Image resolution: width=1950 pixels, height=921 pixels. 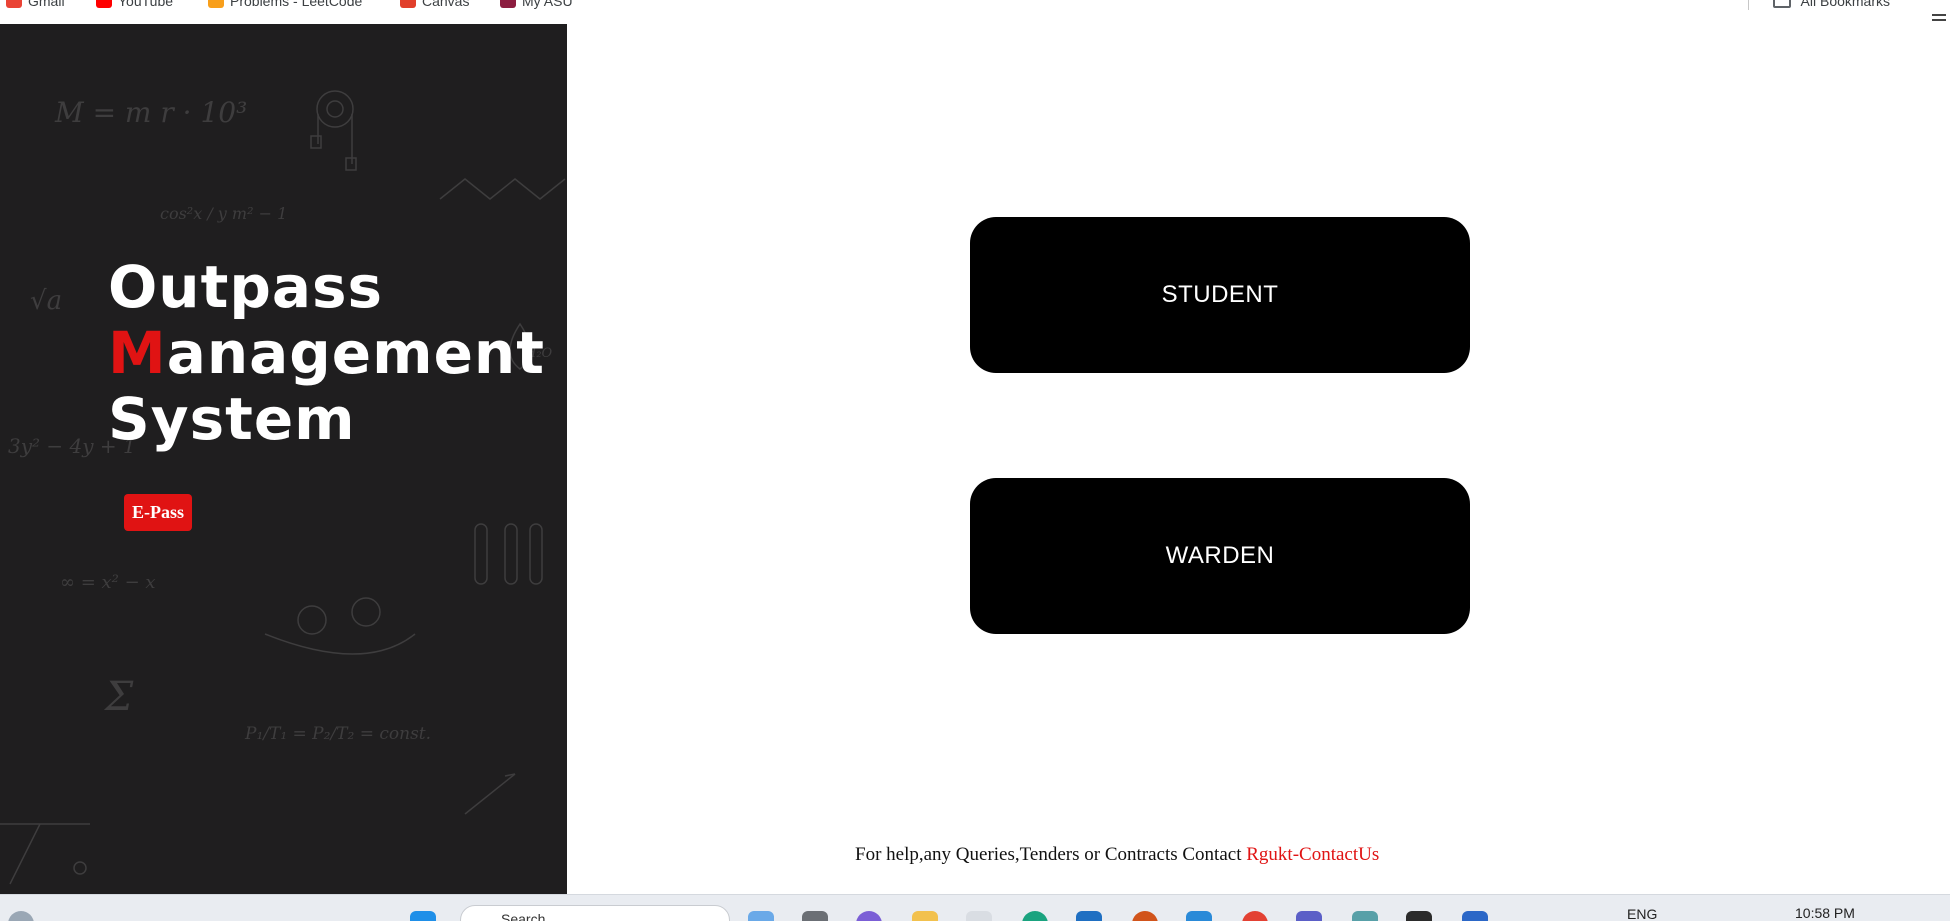 What do you see at coordinates (761, 916) in the screenshot?
I see `copilot-icon` at bounding box center [761, 916].